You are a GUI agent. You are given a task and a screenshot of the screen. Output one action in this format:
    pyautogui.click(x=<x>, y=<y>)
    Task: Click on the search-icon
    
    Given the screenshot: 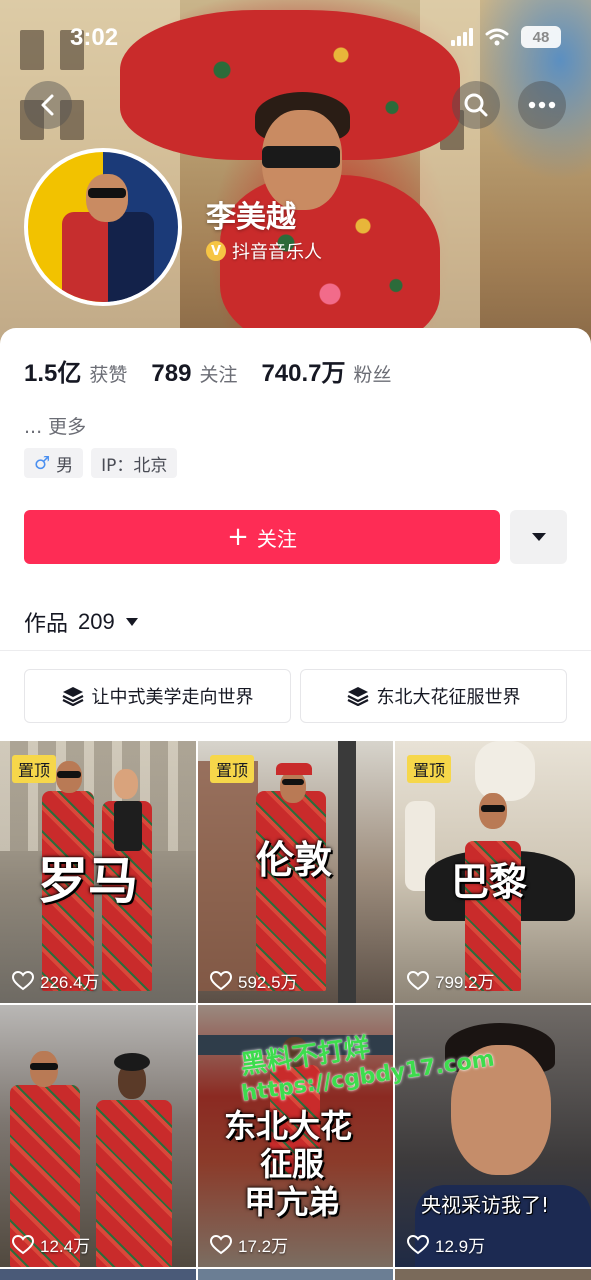 What is the action you would take?
    pyautogui.click(x=476, y=105)
    